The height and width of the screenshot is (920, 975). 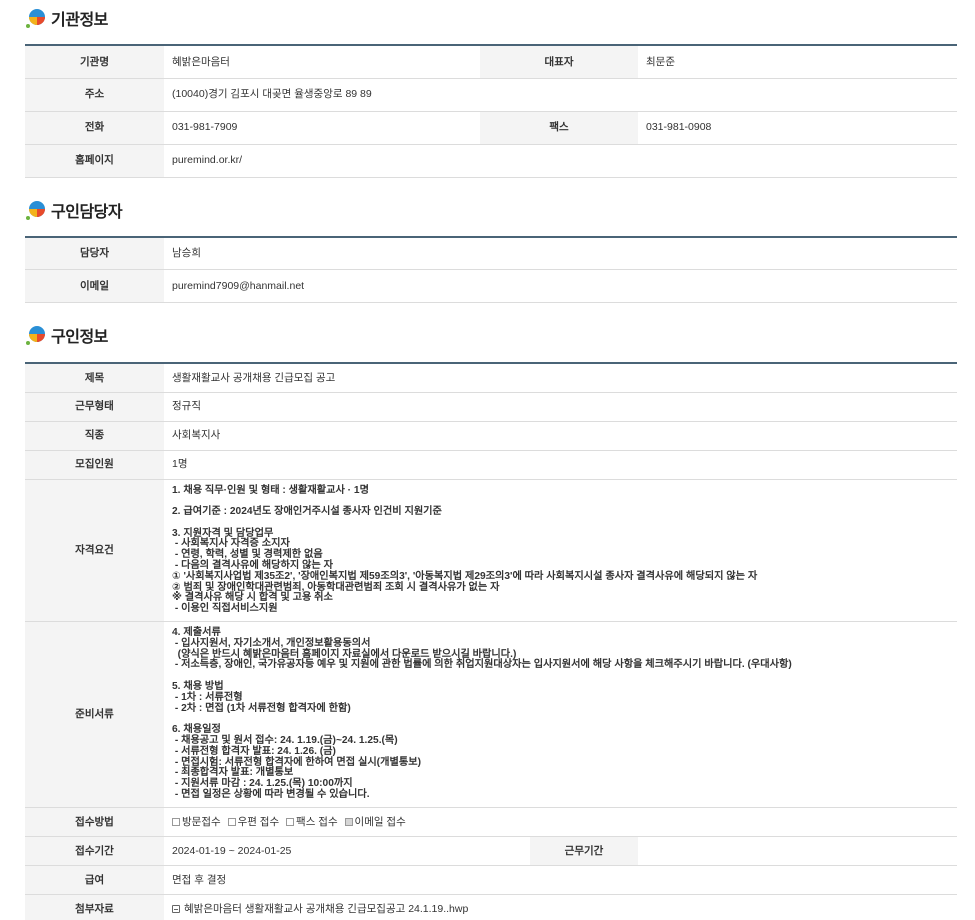 I want to click on worktype-label: 근무형태, so click(x=94, y=407).